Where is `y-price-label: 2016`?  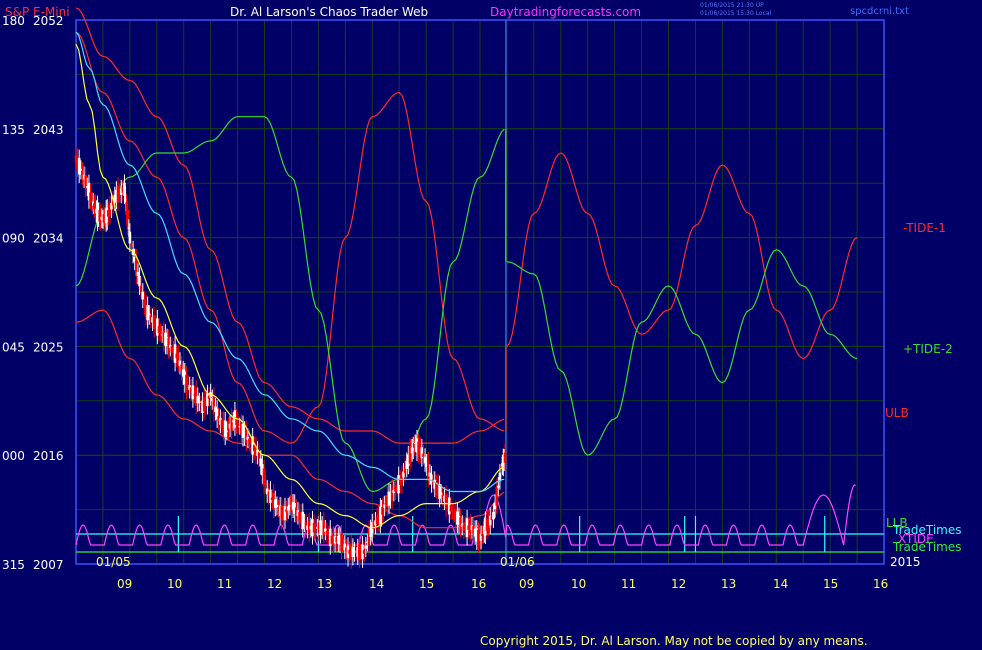
y-price-label: 2016 is located at coordinates (48, 456).